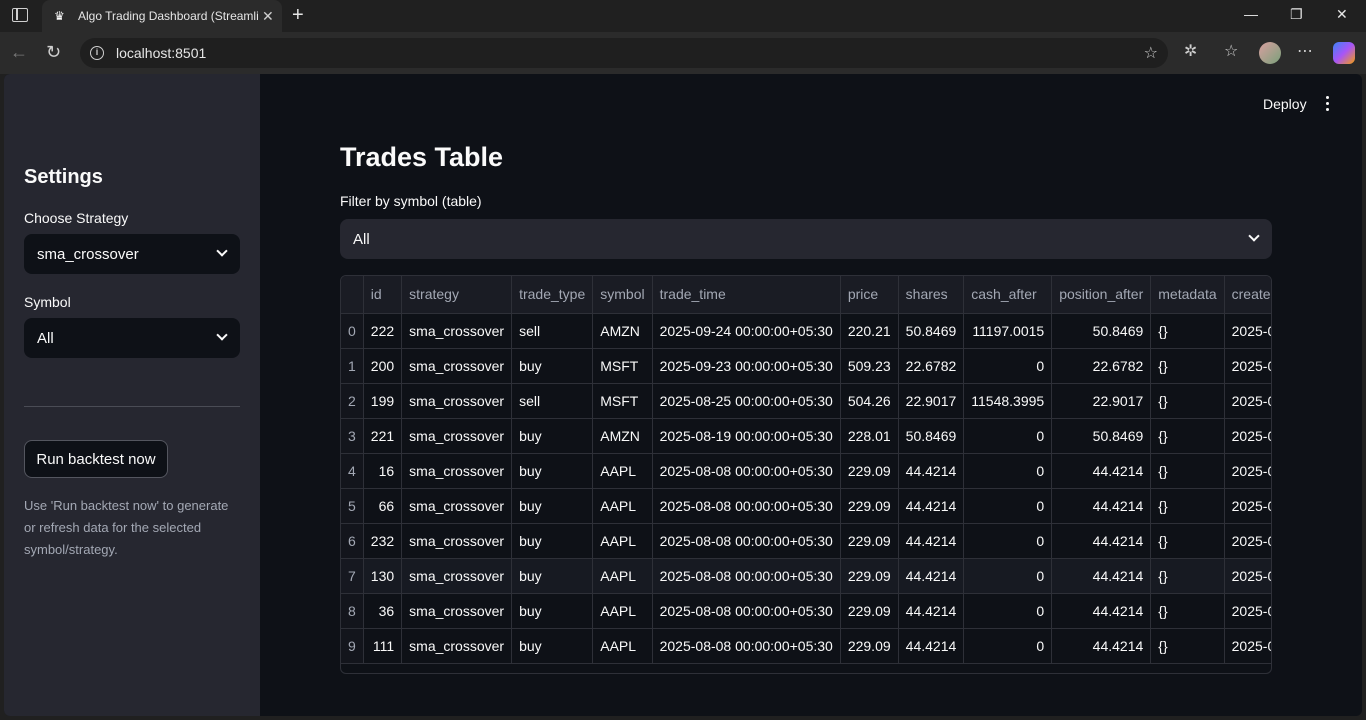 This screenshot has width=1366, height=720. Describe the element at coordinates (383, 295) in the screenshot. I see `column-header-id: id` at that location.